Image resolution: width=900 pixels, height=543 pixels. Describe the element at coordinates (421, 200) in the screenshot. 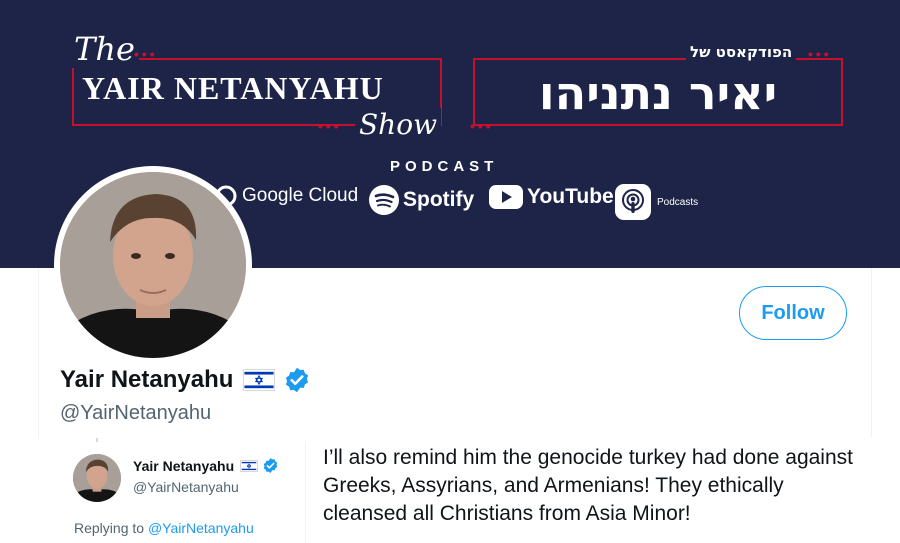

I see `spotify-logo: Spotify` at that location.